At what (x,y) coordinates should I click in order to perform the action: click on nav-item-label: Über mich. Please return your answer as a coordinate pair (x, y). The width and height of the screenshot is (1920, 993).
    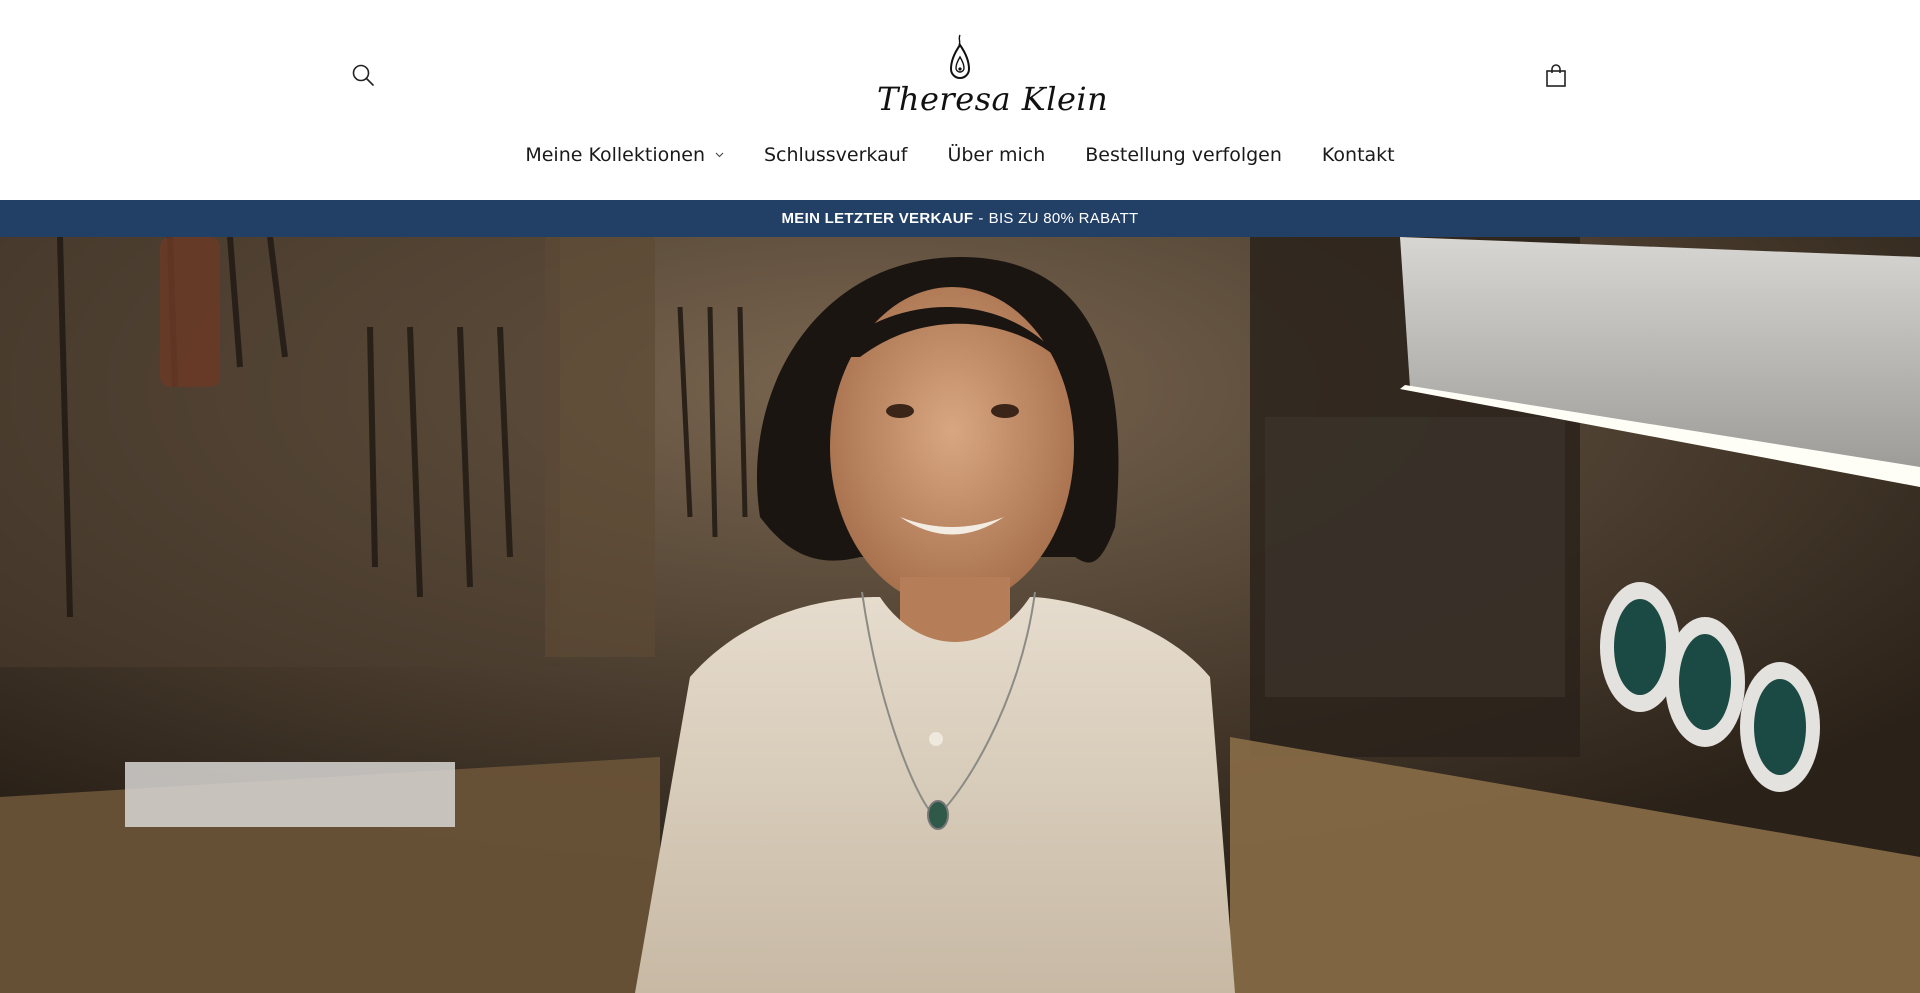
    Looking at the image, I should click on (996, 155).